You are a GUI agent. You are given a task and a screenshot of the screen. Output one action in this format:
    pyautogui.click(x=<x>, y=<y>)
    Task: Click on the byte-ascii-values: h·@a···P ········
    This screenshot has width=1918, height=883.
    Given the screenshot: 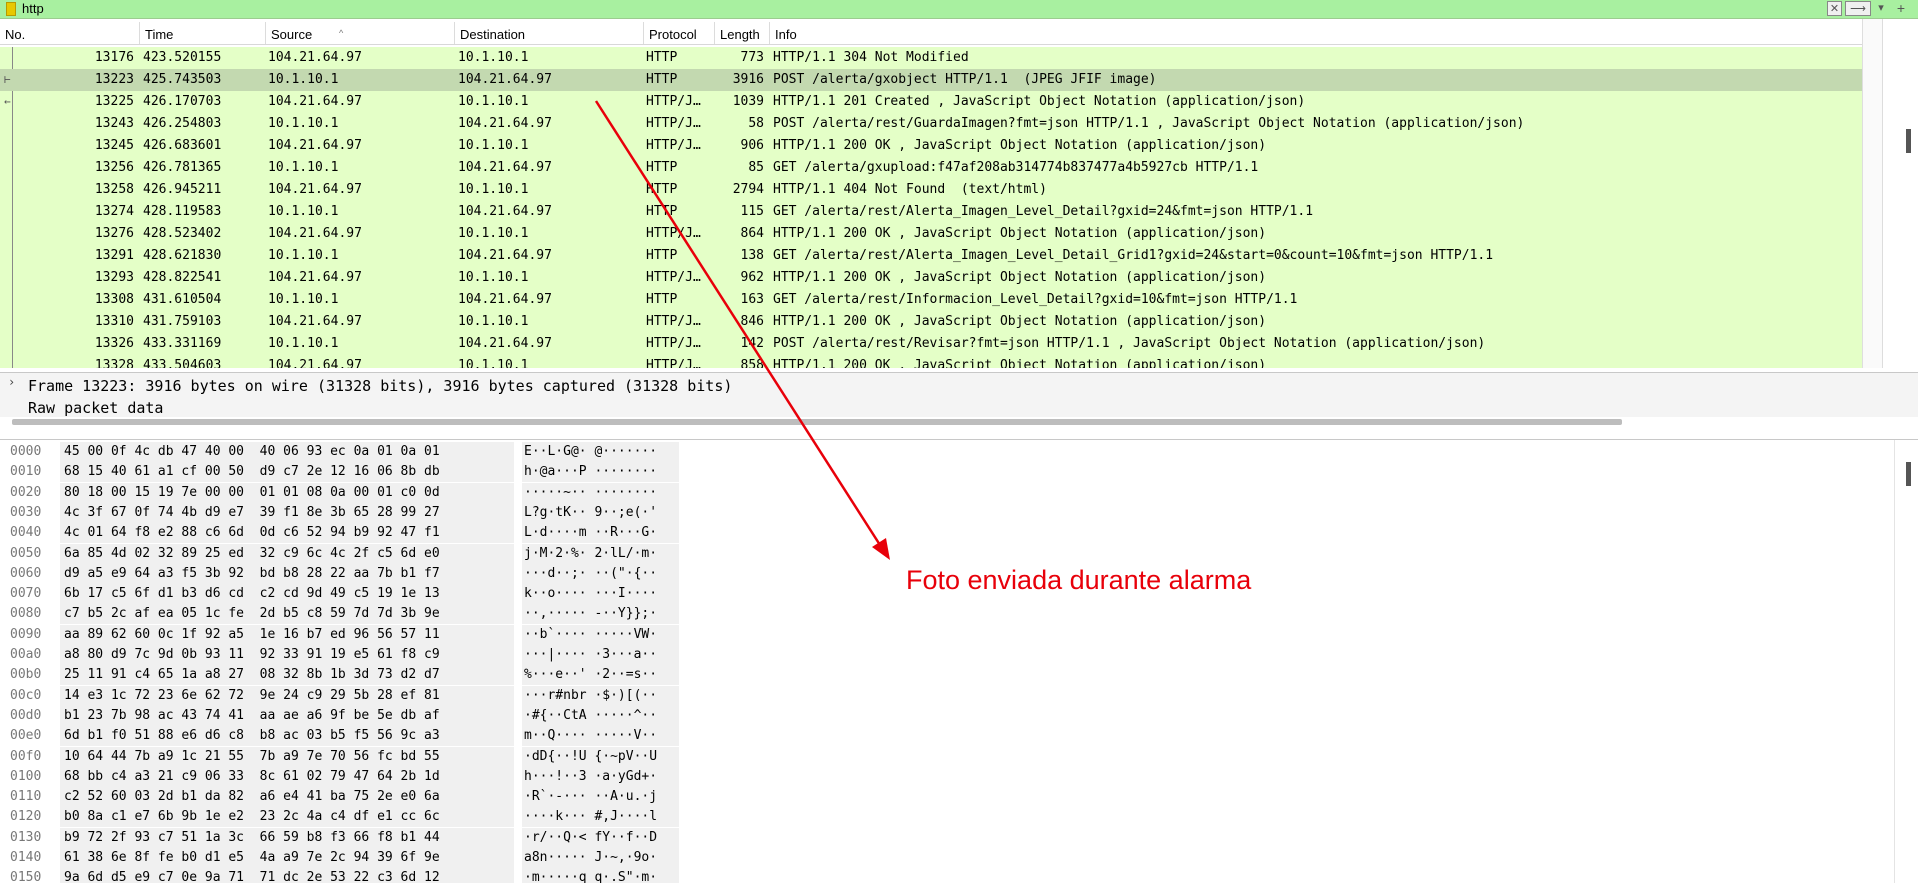 What is the action you would take?
    pyautogui.click(x=600, y=472)
    